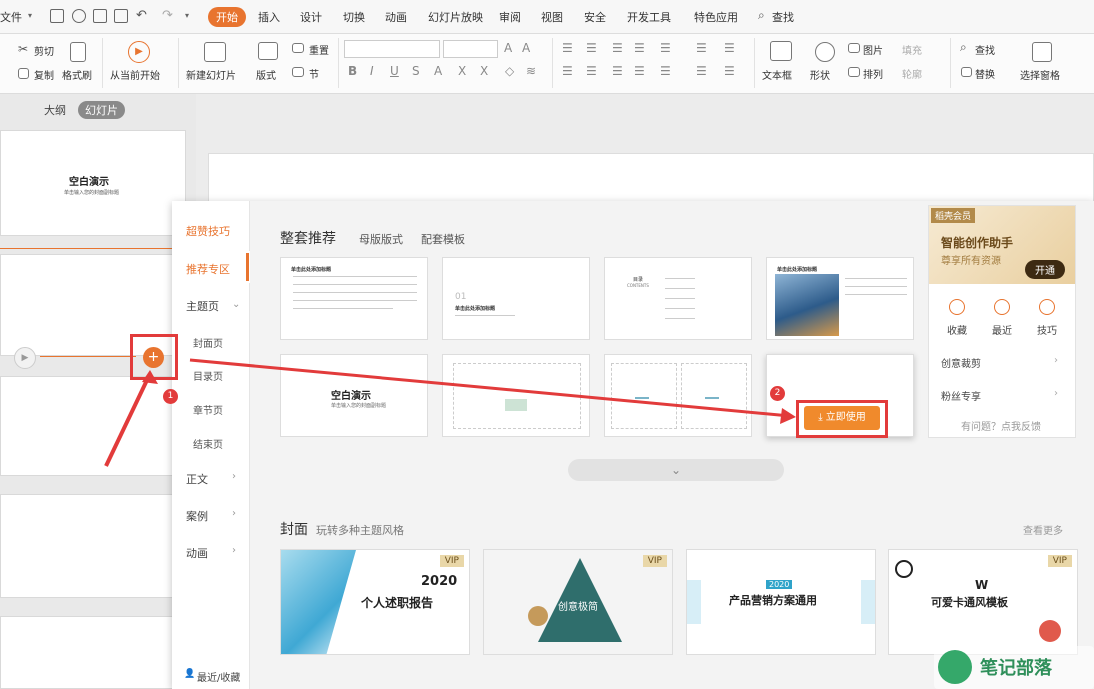 The height and width of the screenshot is (689, 1094). I want to click on watermark-logo: 笔记部落, so click(1014, 667).